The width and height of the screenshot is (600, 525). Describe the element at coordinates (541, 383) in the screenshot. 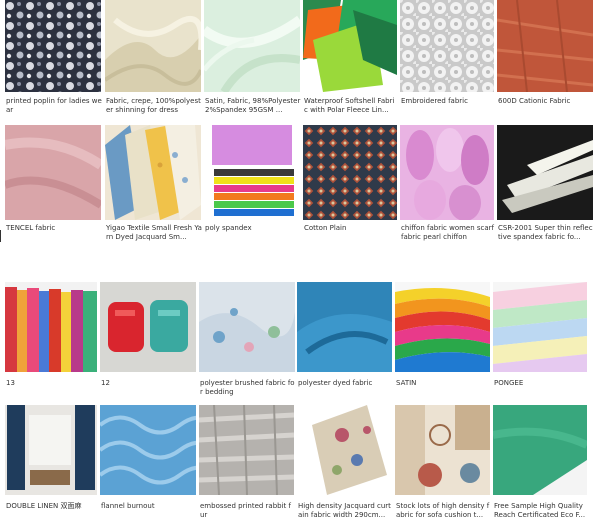

I see `product-caption: PONGEE` at that location.